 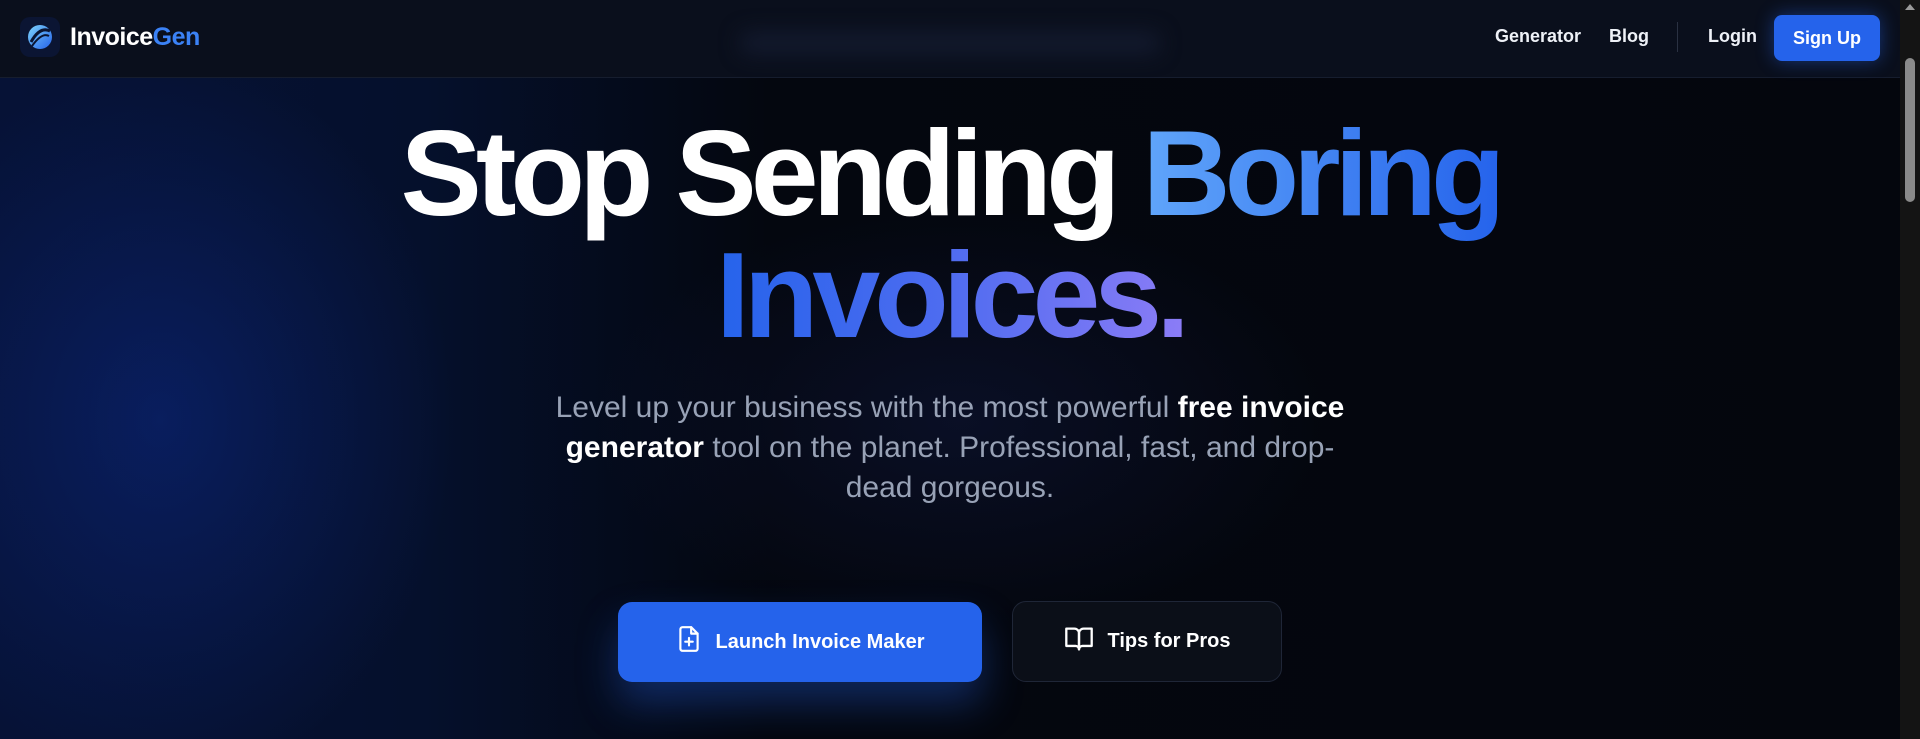 I want to click on book-open-icon, so click(x=1079, y=642).